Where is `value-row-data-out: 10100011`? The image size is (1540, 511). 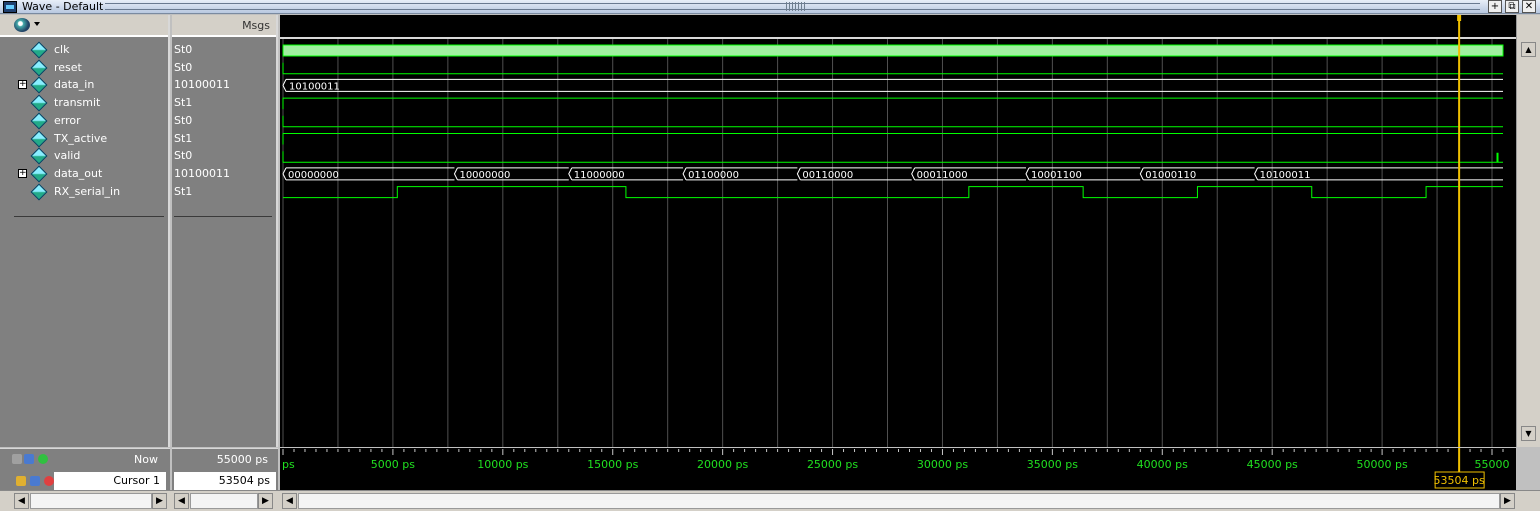
value-row-data-out: 10100011 is located at coordinates (224, 174).